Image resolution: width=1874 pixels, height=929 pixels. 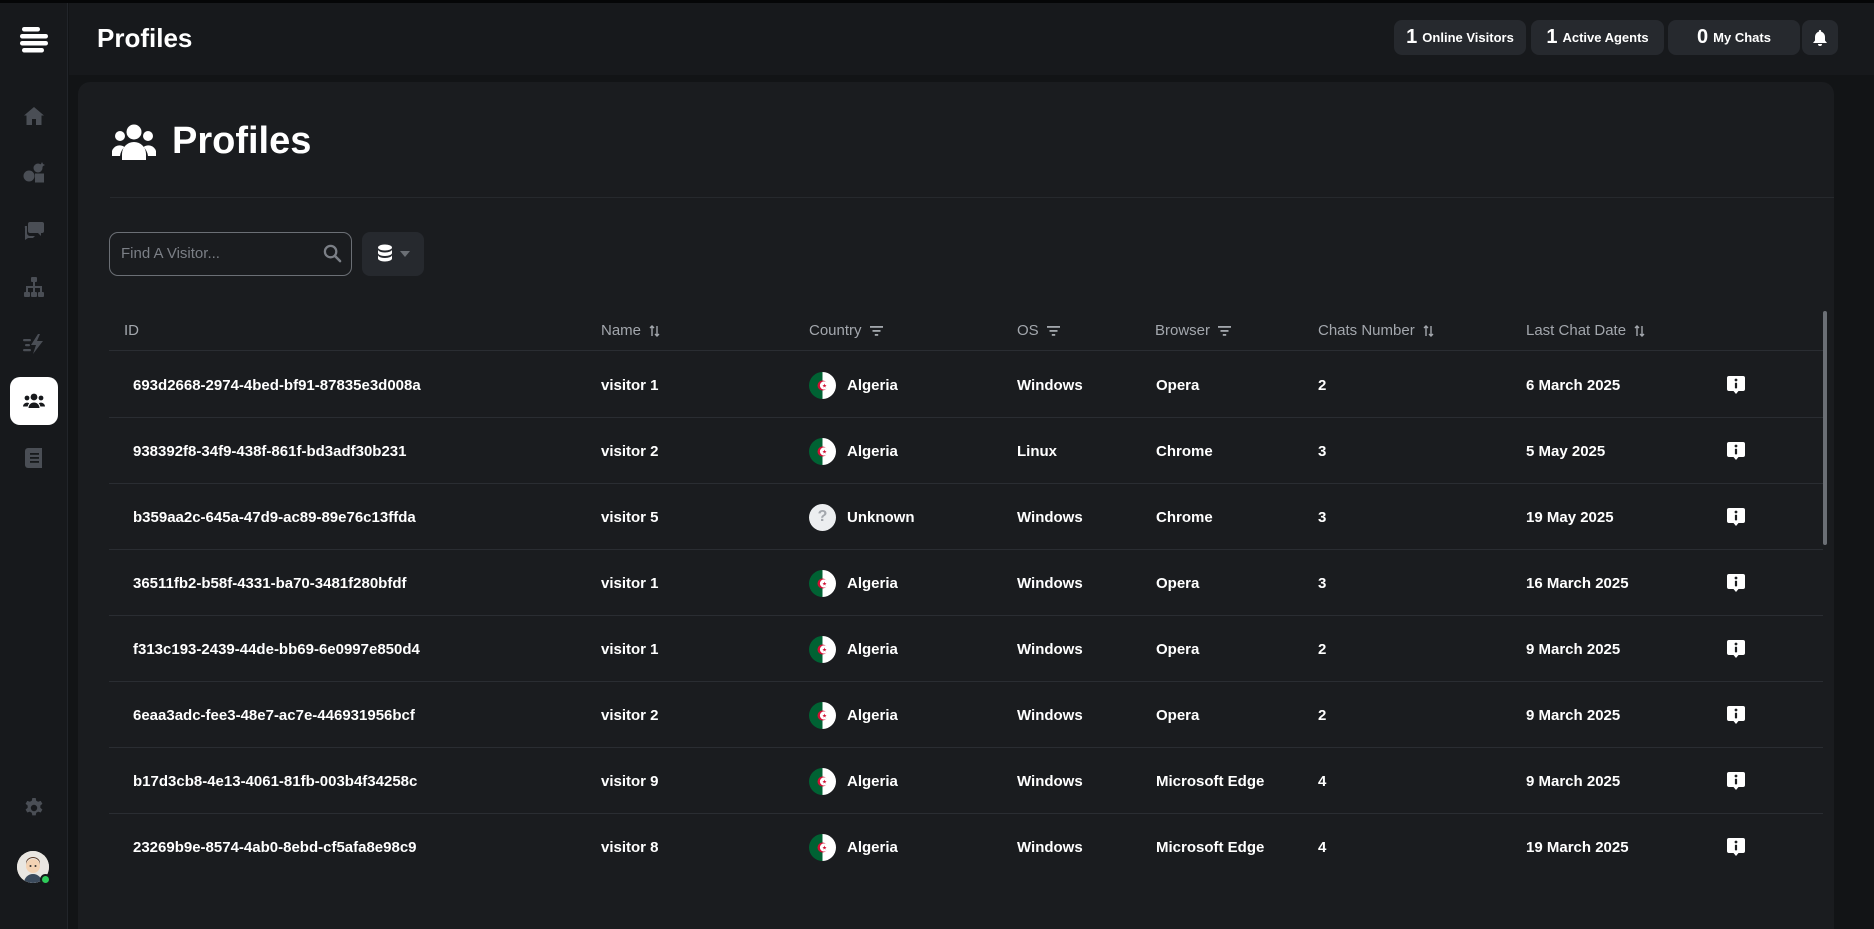 I want to click on chats-number: 2, so click(x=1322, y=385).